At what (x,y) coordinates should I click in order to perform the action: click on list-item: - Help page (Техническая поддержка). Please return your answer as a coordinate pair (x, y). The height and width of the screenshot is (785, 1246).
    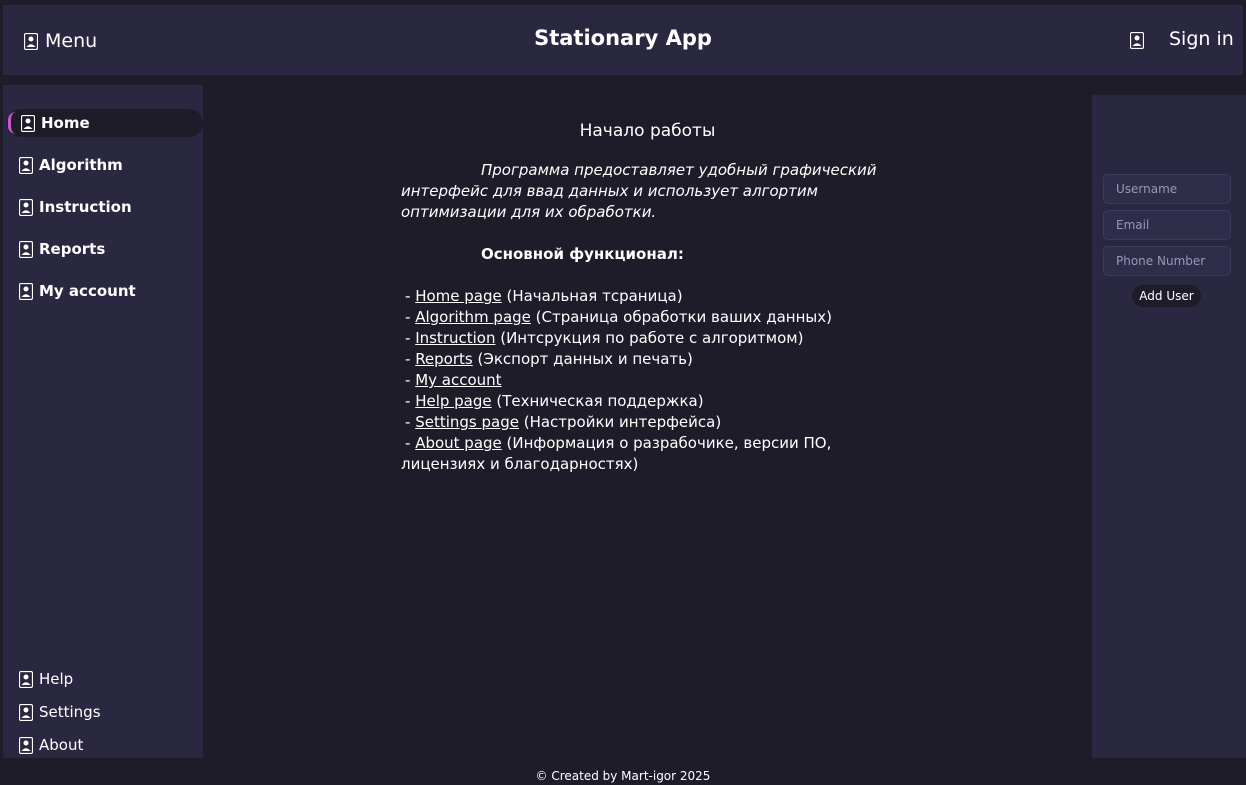
    Looking at the image, I should click on (554, 401).